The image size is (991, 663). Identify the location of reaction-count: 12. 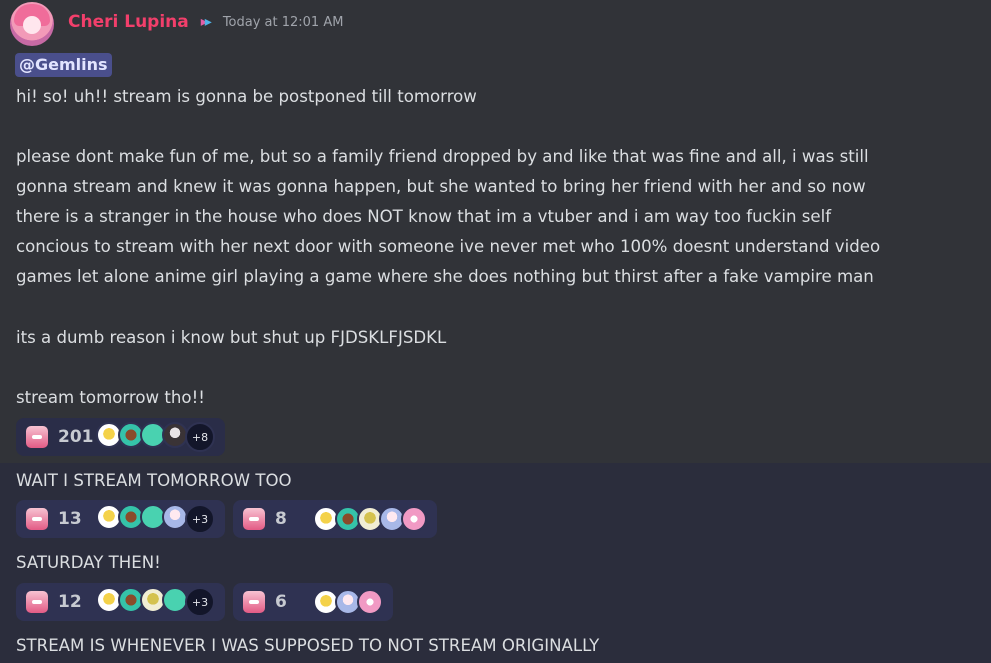
(70, 602).